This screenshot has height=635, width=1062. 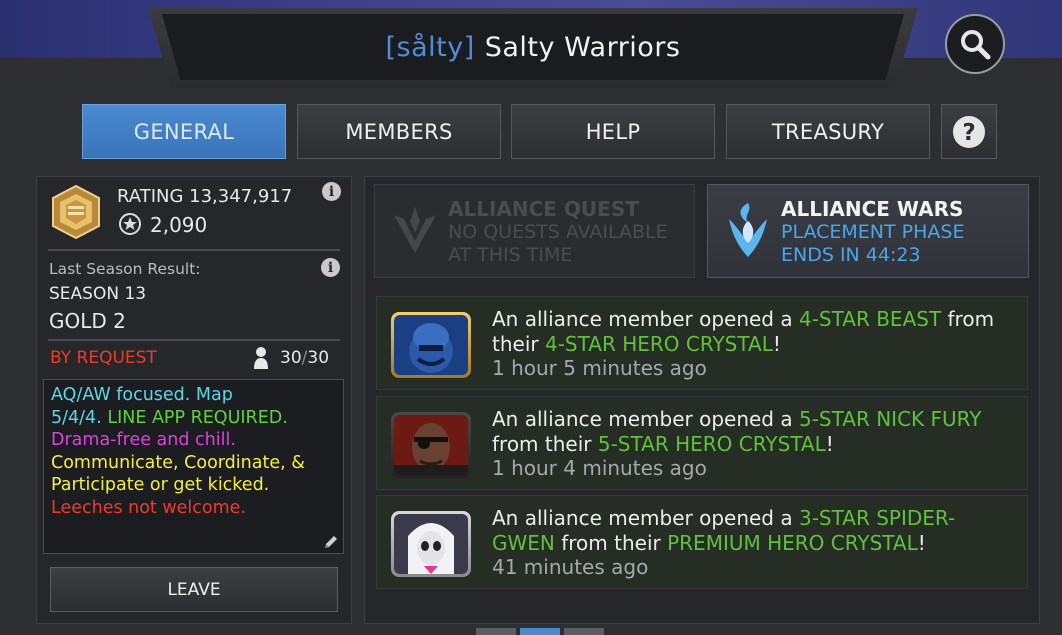 What do you see at coordinates (194, 589) in the screenshot?
I see `leave-button: LEAVE` at bounding box center [194, 589].